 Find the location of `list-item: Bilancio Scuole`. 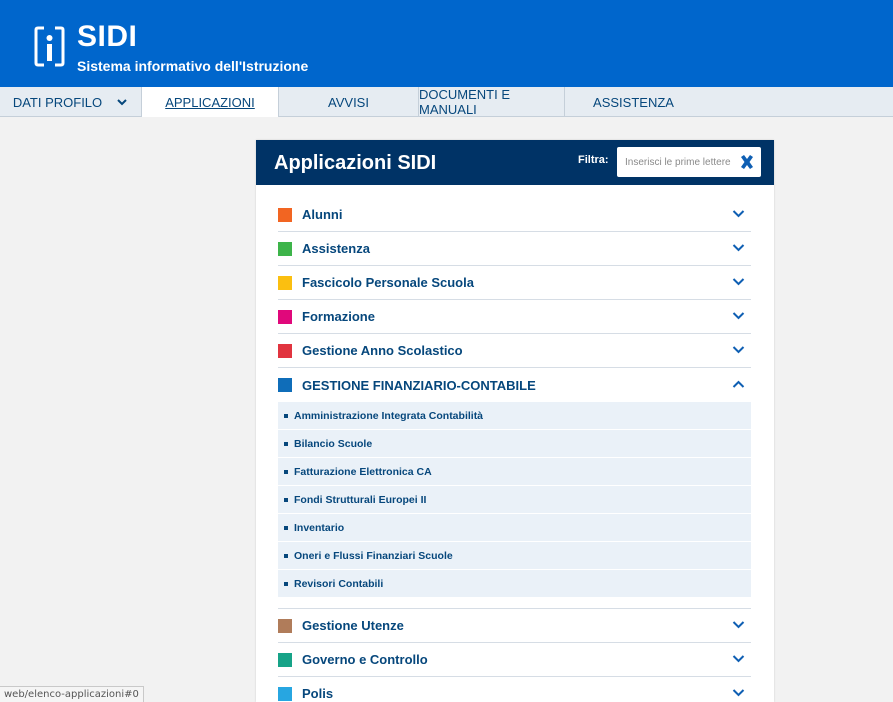

list-item: Bilancio Scuole is located at coordinates (514, 444).